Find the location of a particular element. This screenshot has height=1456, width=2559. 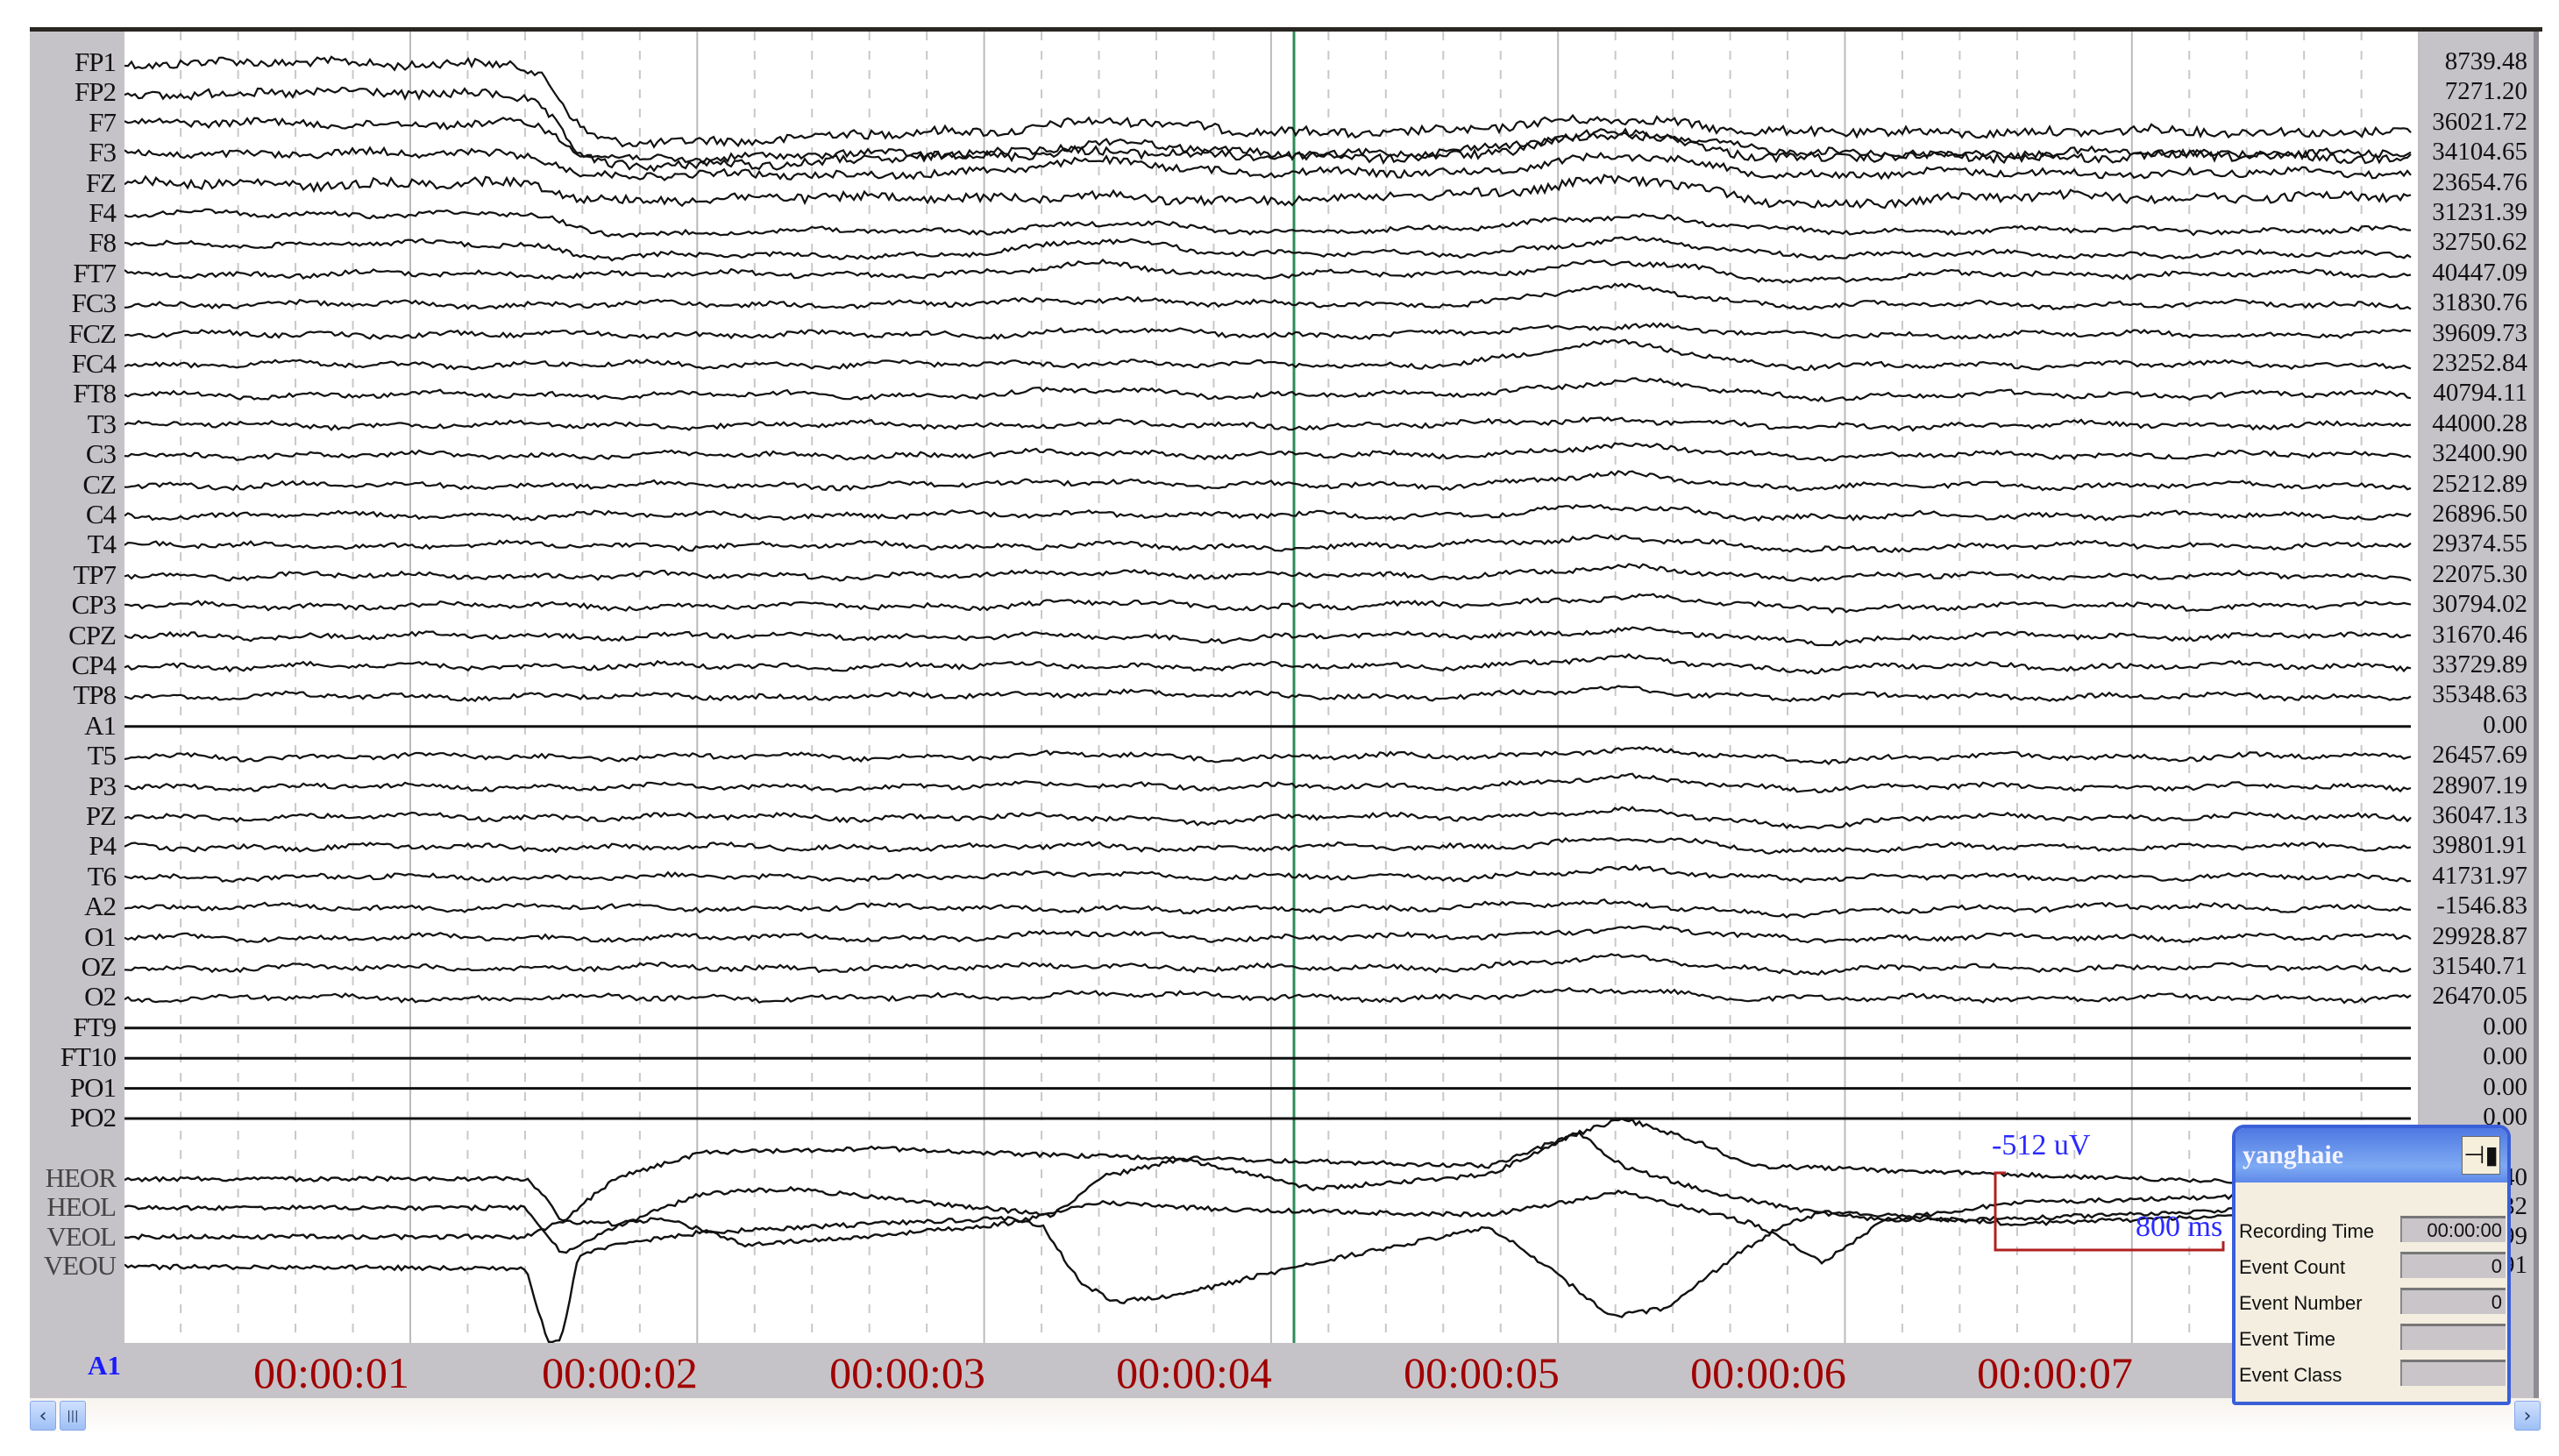

channel-label: FT10 is located at coordinates (88, 1056).